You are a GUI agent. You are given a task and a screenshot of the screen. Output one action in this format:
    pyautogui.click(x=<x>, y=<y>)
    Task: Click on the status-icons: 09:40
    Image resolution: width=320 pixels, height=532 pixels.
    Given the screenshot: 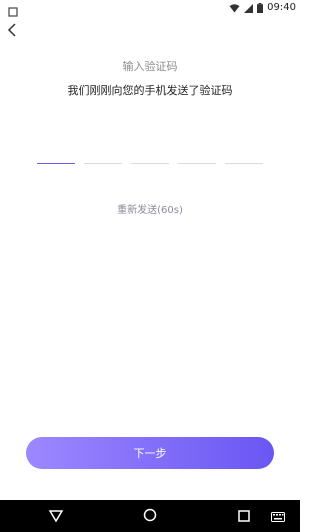 What is the action you would take?
    pyautogui.click(x=262, y=7)
    